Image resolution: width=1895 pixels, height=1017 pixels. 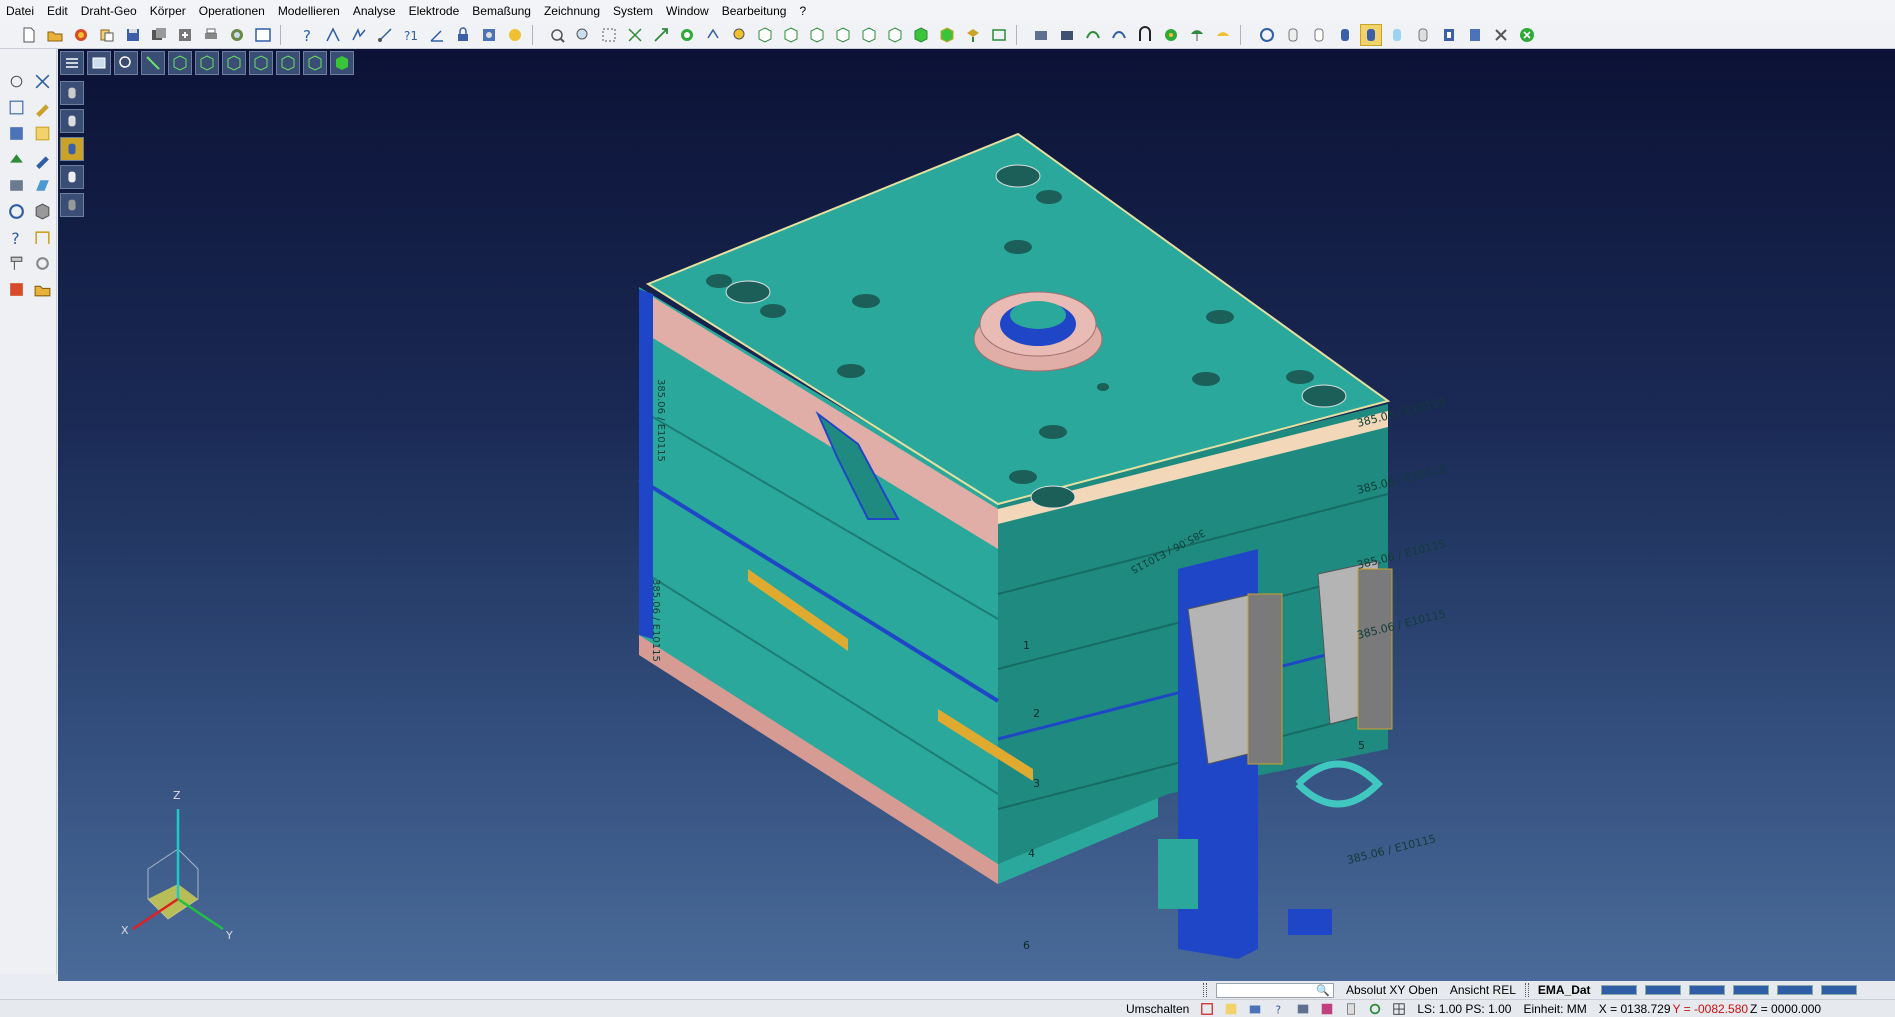 What do you see at coordinates (16, 211) in the screenshot?
I see `loop-icon` at bounding box center [16, 211].